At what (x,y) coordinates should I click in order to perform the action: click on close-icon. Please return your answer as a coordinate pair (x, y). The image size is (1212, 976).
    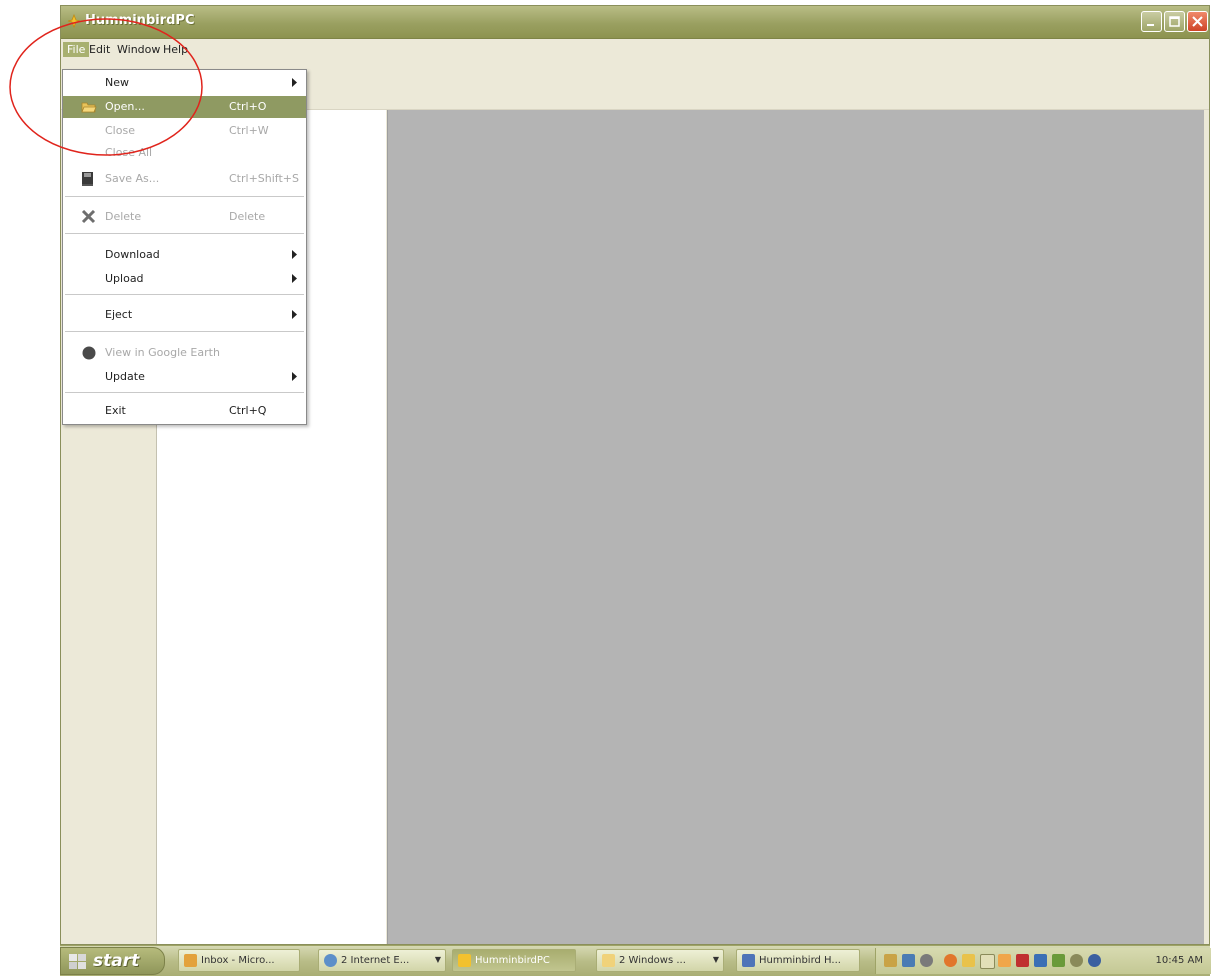
    Looking at the image, I should click on (1197, 21).